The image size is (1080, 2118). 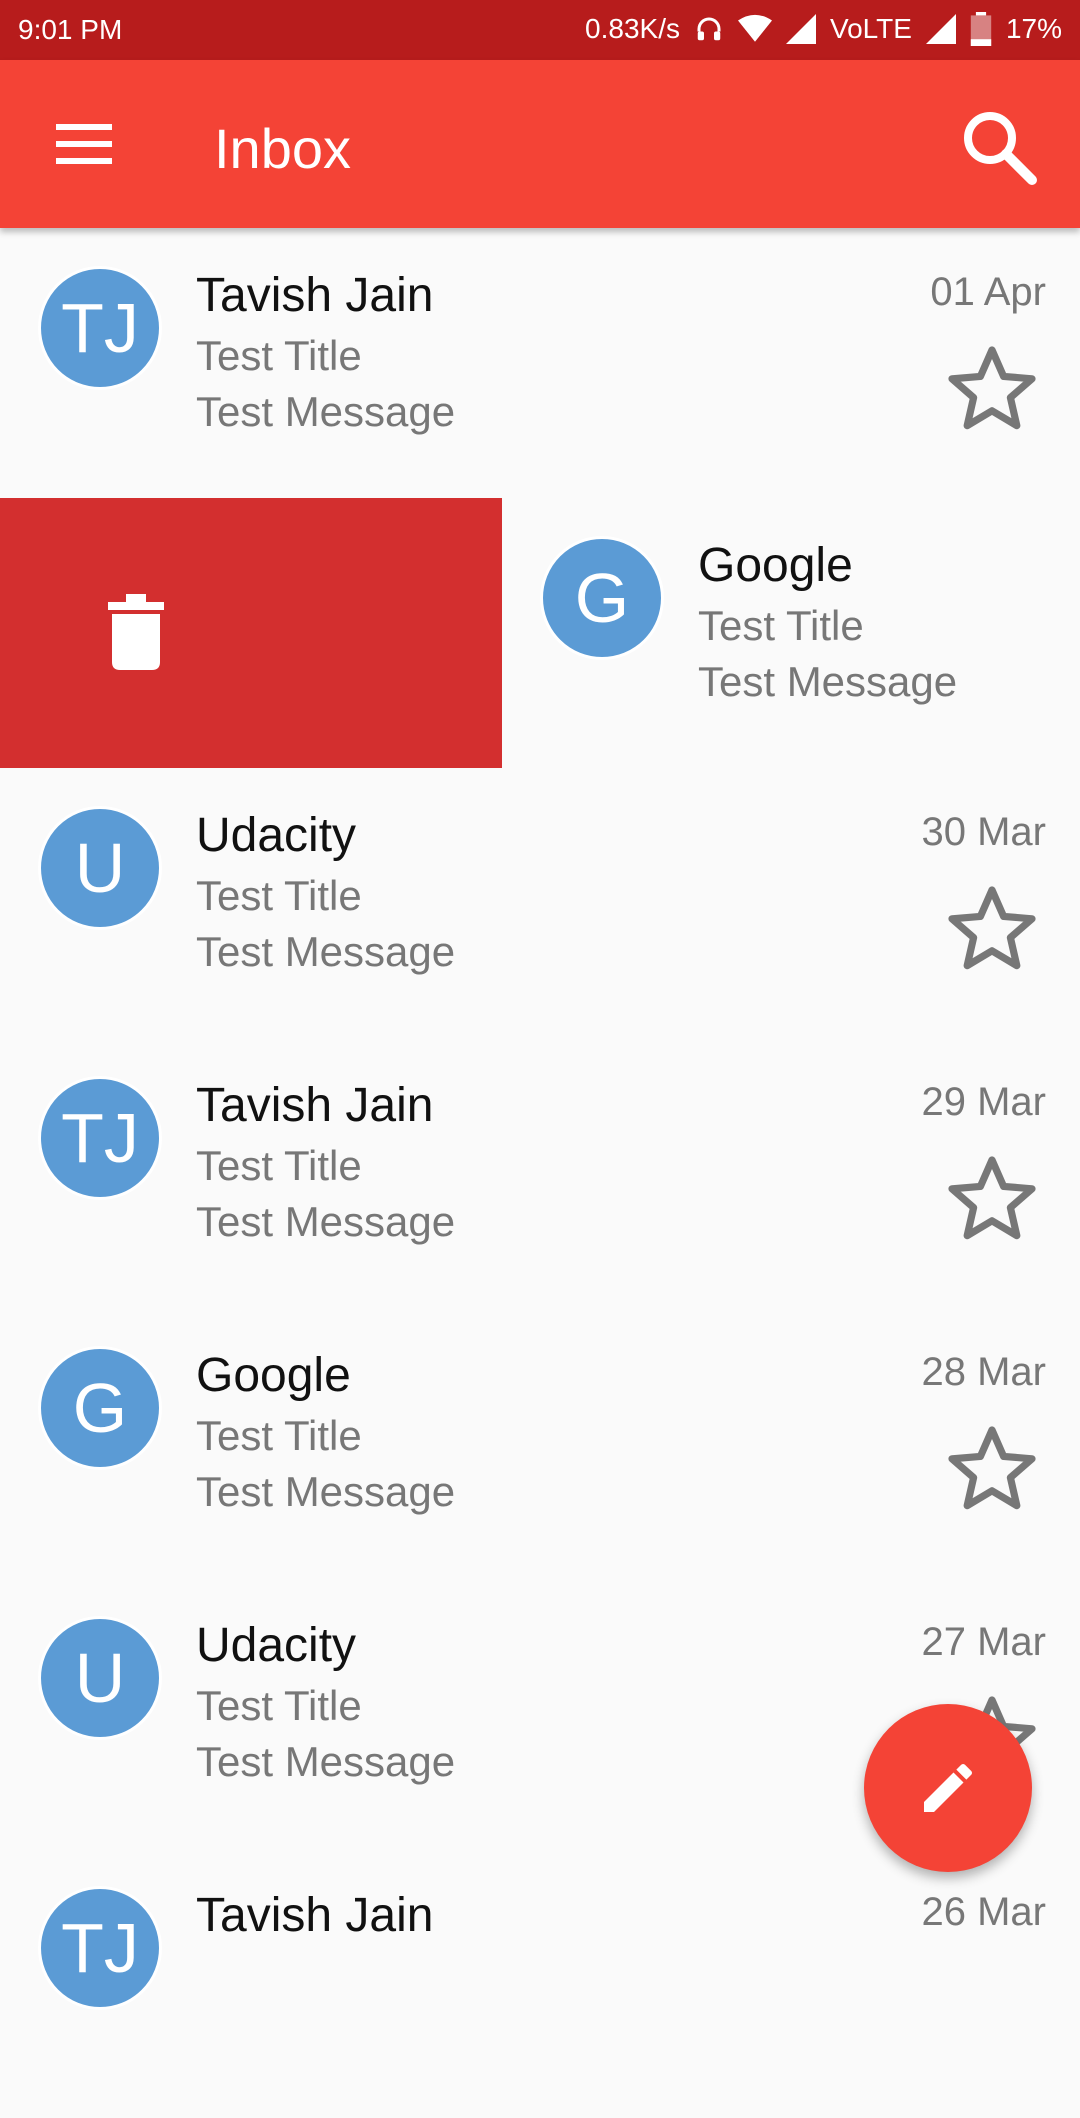 What do you see at coordinates (988, 292) in the screenshot?
I see `email-date: 01 Apr` at bounding box center [988, 292].